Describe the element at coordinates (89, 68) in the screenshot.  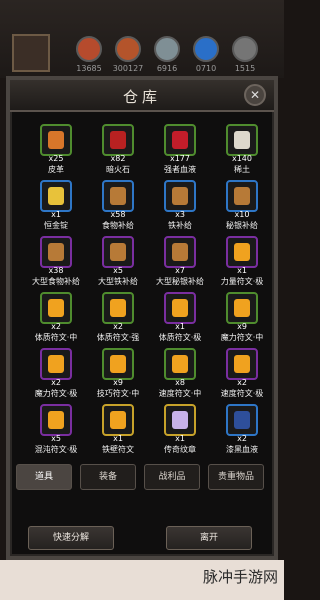
I see `resource-ore-value: 13685` at that location.